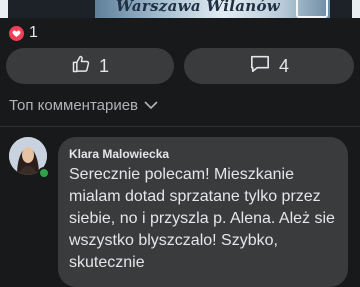 The image size is (360, 287). Describe the element at coordinates (283, 65) in the screenshot. I see `comment-count: 4` at that location.